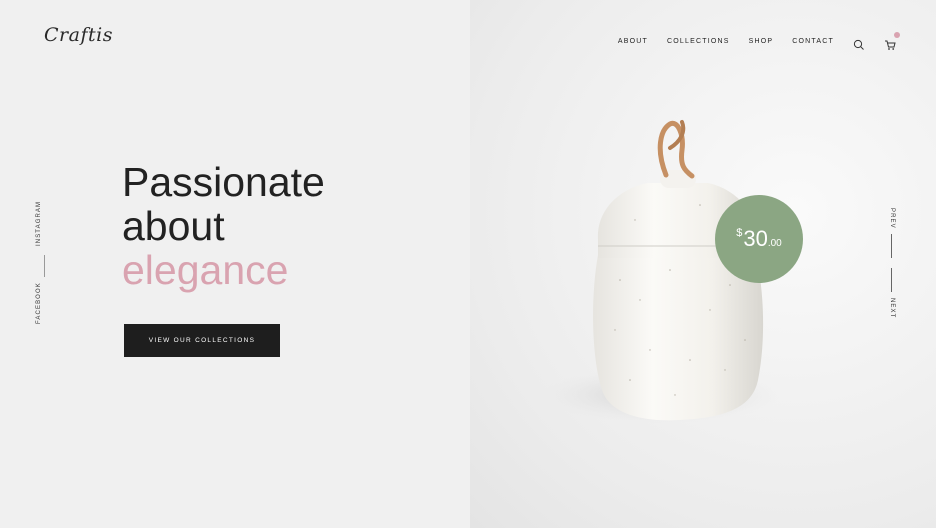 This screenshot has width=936, height=528. I want to click on slider-next-button: NEXT, so click(892, 308).